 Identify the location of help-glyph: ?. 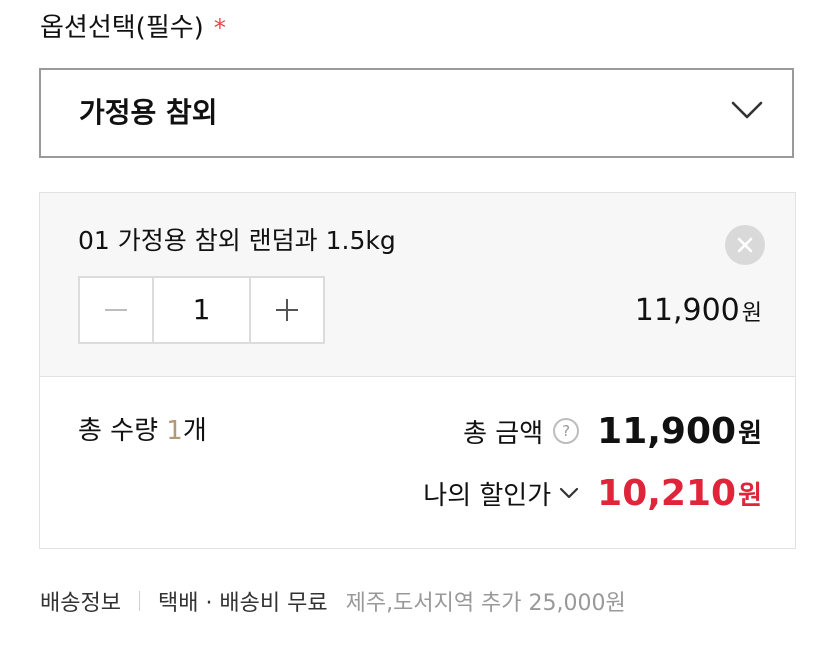
(566, 431).